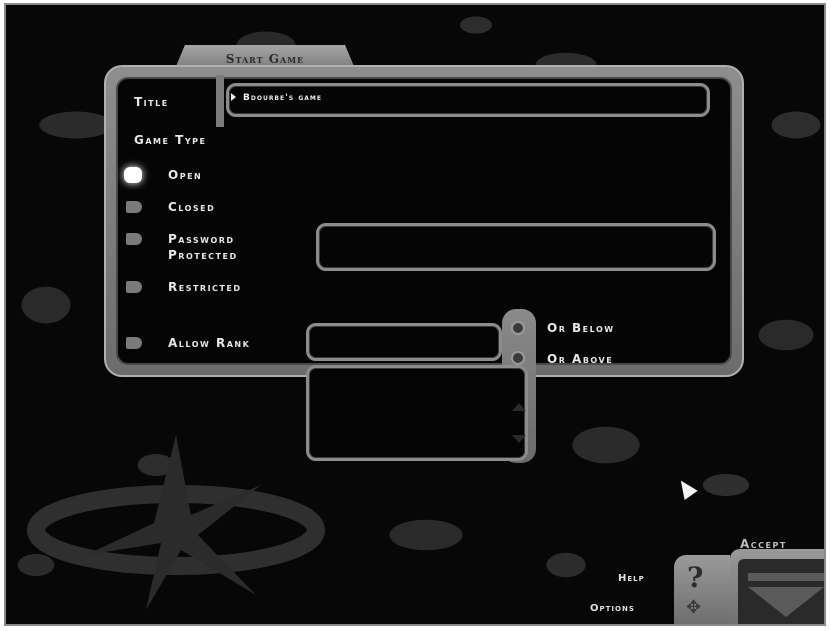 Image resolution: width=831 pixels, height=631 pixels. Describe the element at coordinates (468, 100) in the screenshot. I see `title-input: Bdourbe's game` at that location.